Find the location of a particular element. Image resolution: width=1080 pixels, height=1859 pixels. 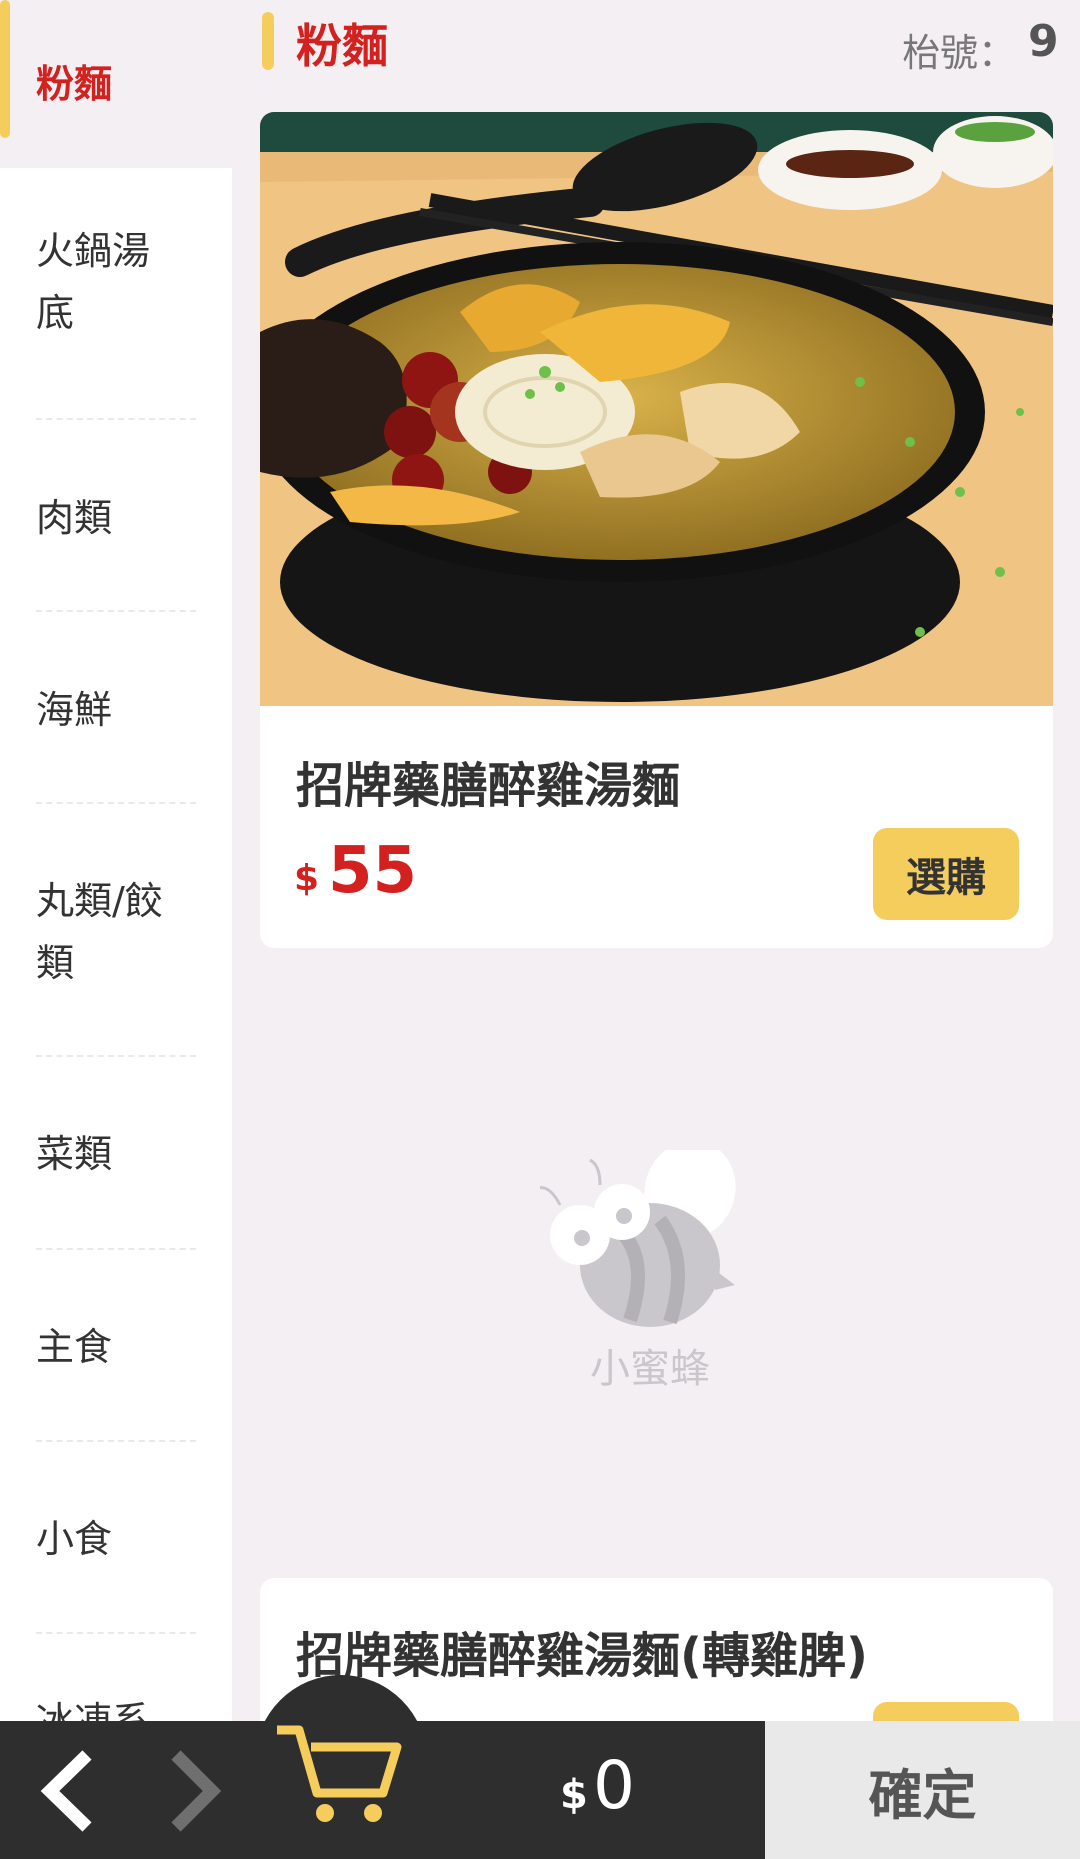

sidebar-item-label: 冰凍系 is located at coordinates (93, 1710).